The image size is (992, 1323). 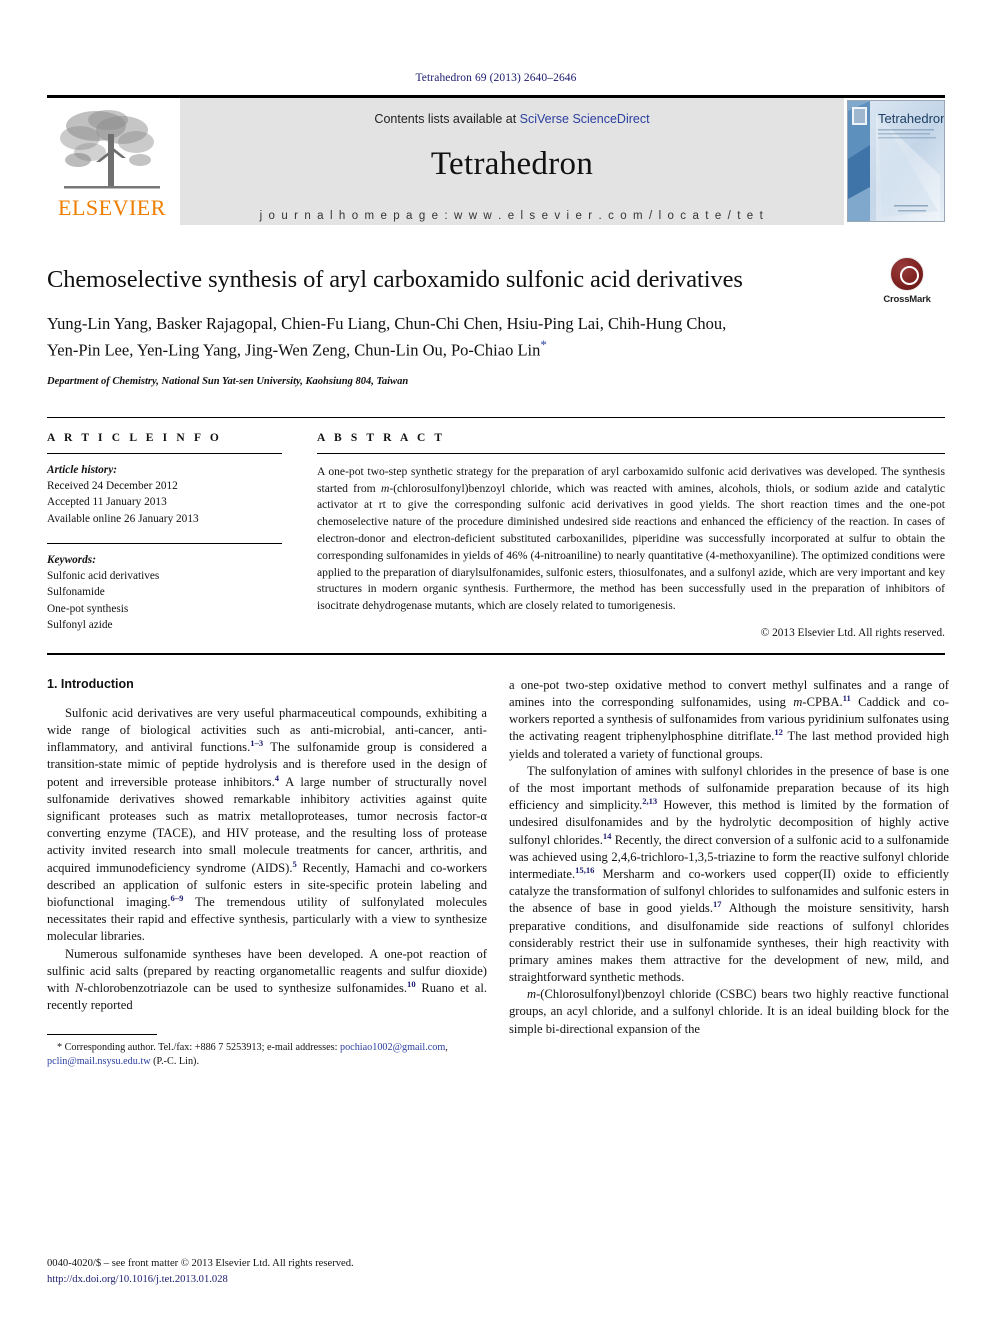 What do you see at coordinates (381, 437) in the screenshot?
I see `abstract-heading: A B S T R A C T` at bounding box center [381, 437].